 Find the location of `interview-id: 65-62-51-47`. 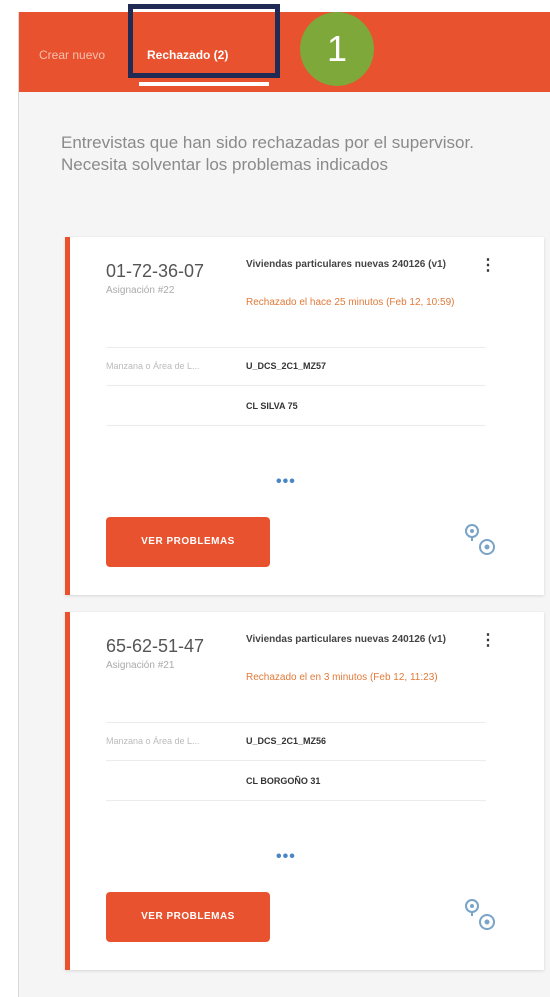

interview-id: 65-62-51-47 is located at coordinates (155, 646).